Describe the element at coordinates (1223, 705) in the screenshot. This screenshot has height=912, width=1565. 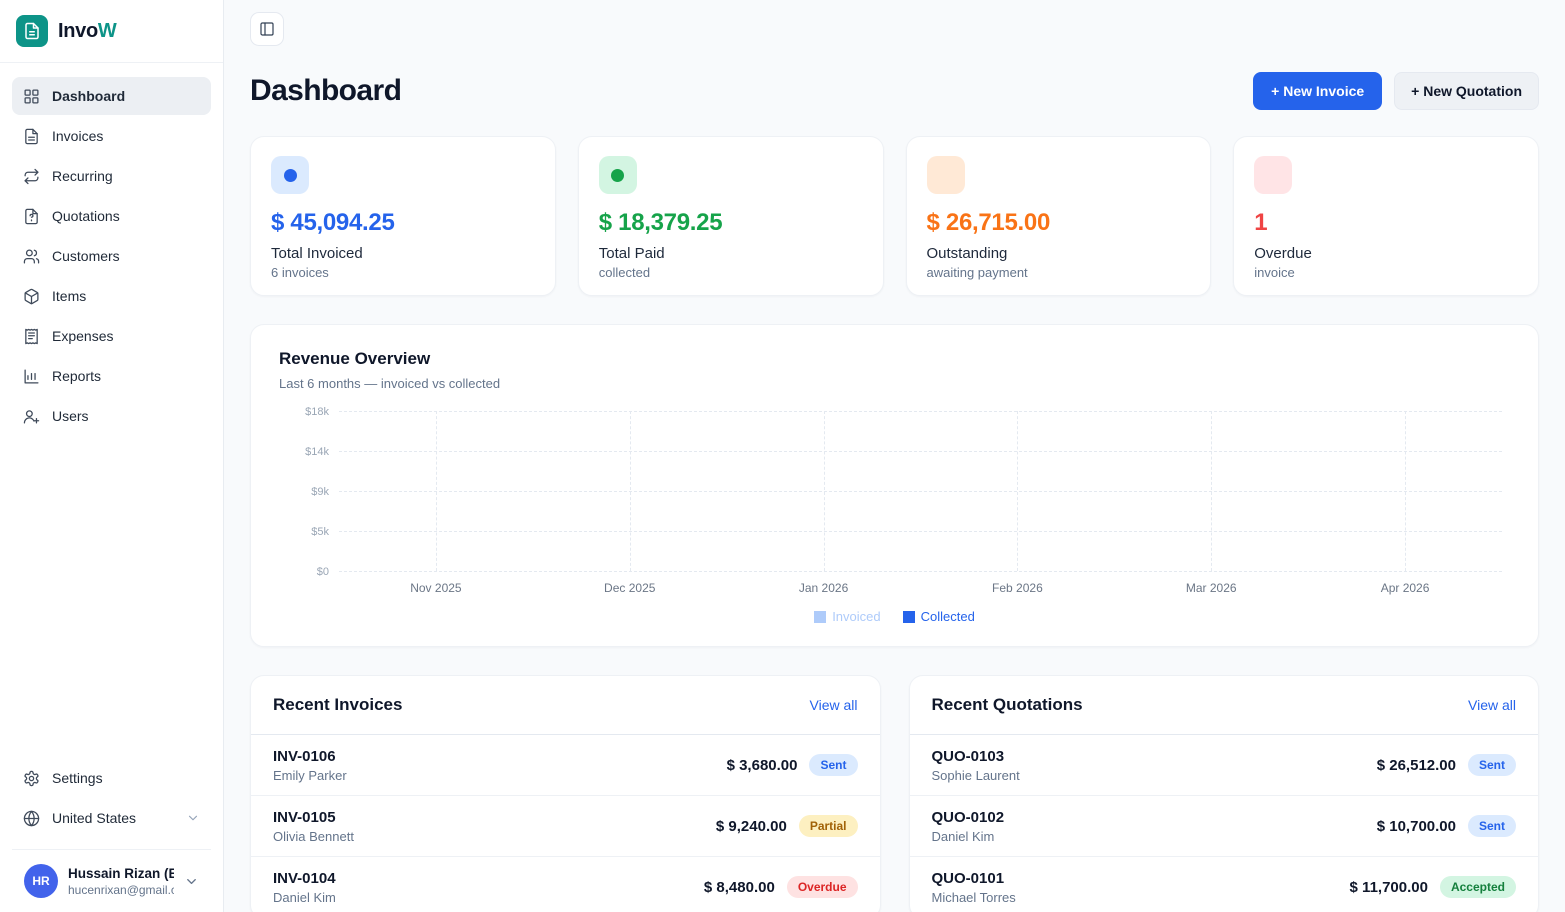
I see `recent-quotations-header: Recent Quotations View all` at that location.